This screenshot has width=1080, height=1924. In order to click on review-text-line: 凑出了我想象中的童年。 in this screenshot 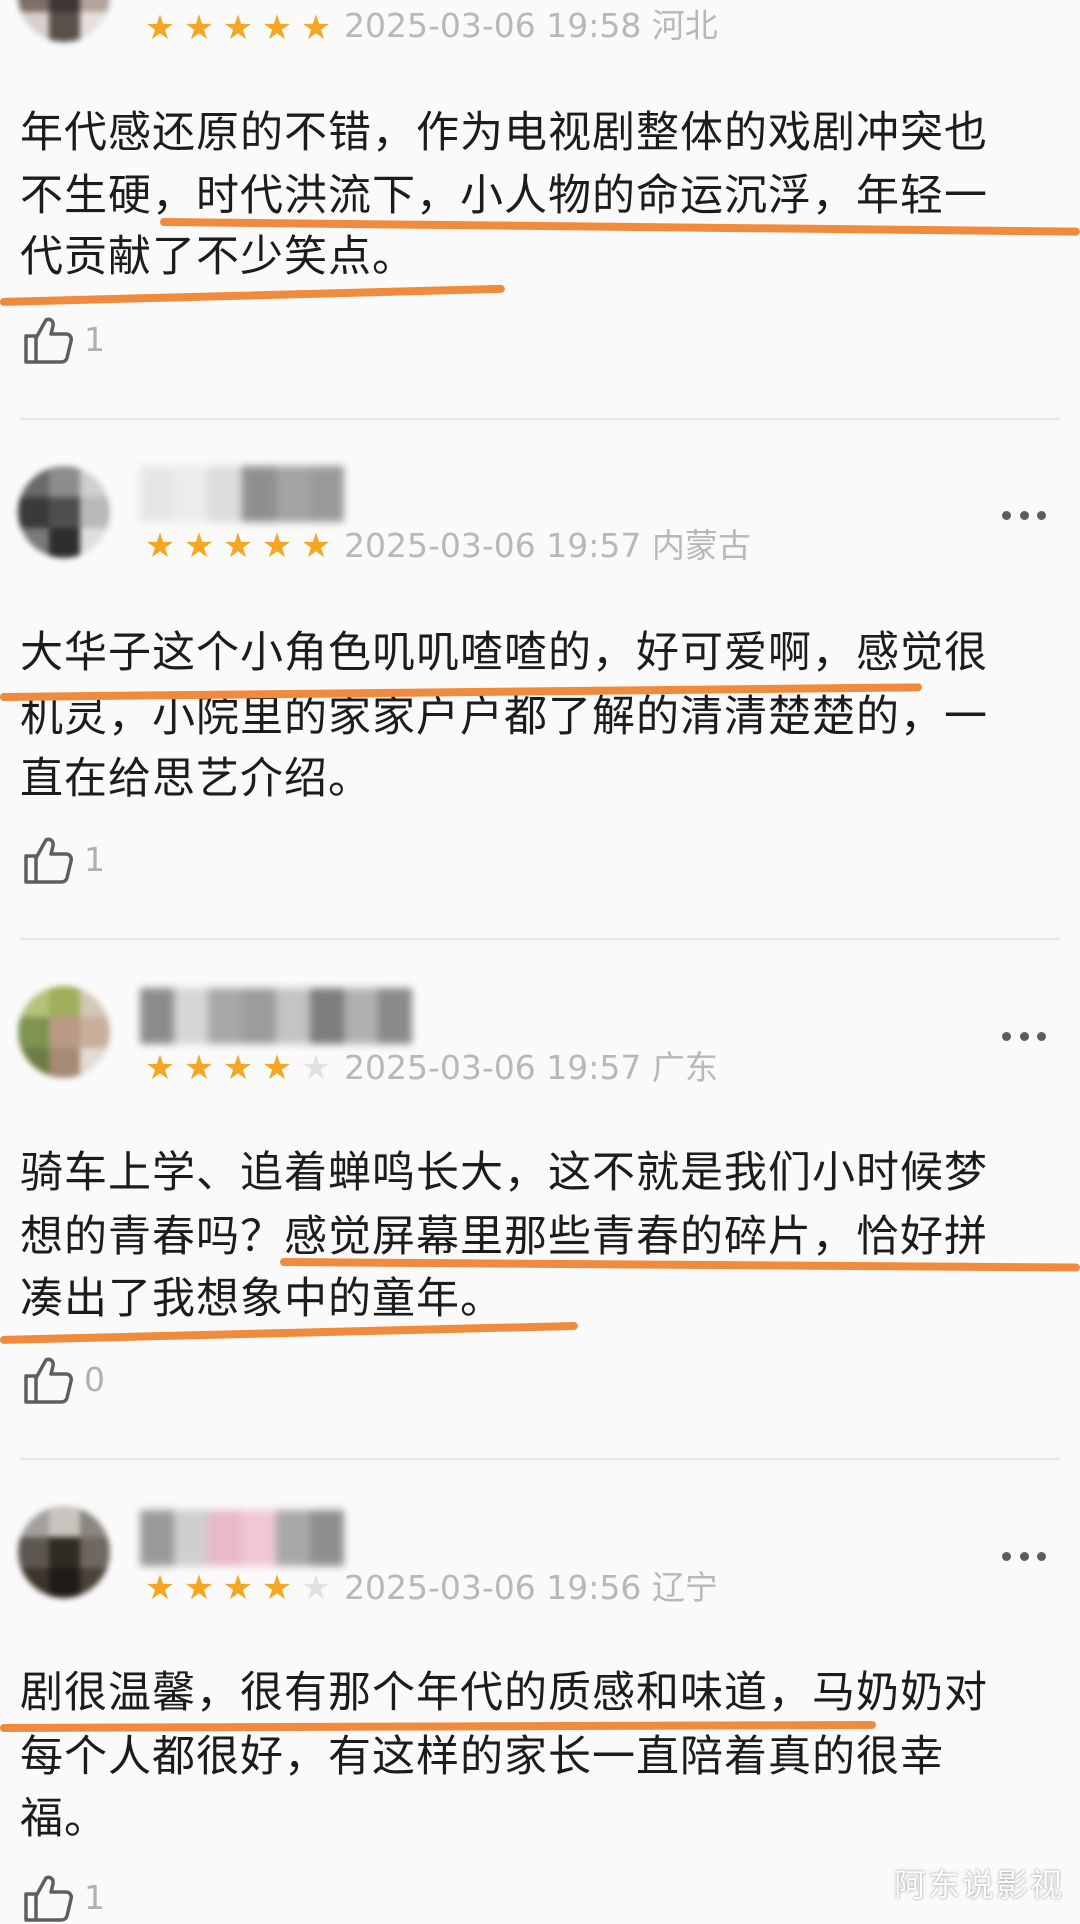, I will do `click(262, 1299)`.